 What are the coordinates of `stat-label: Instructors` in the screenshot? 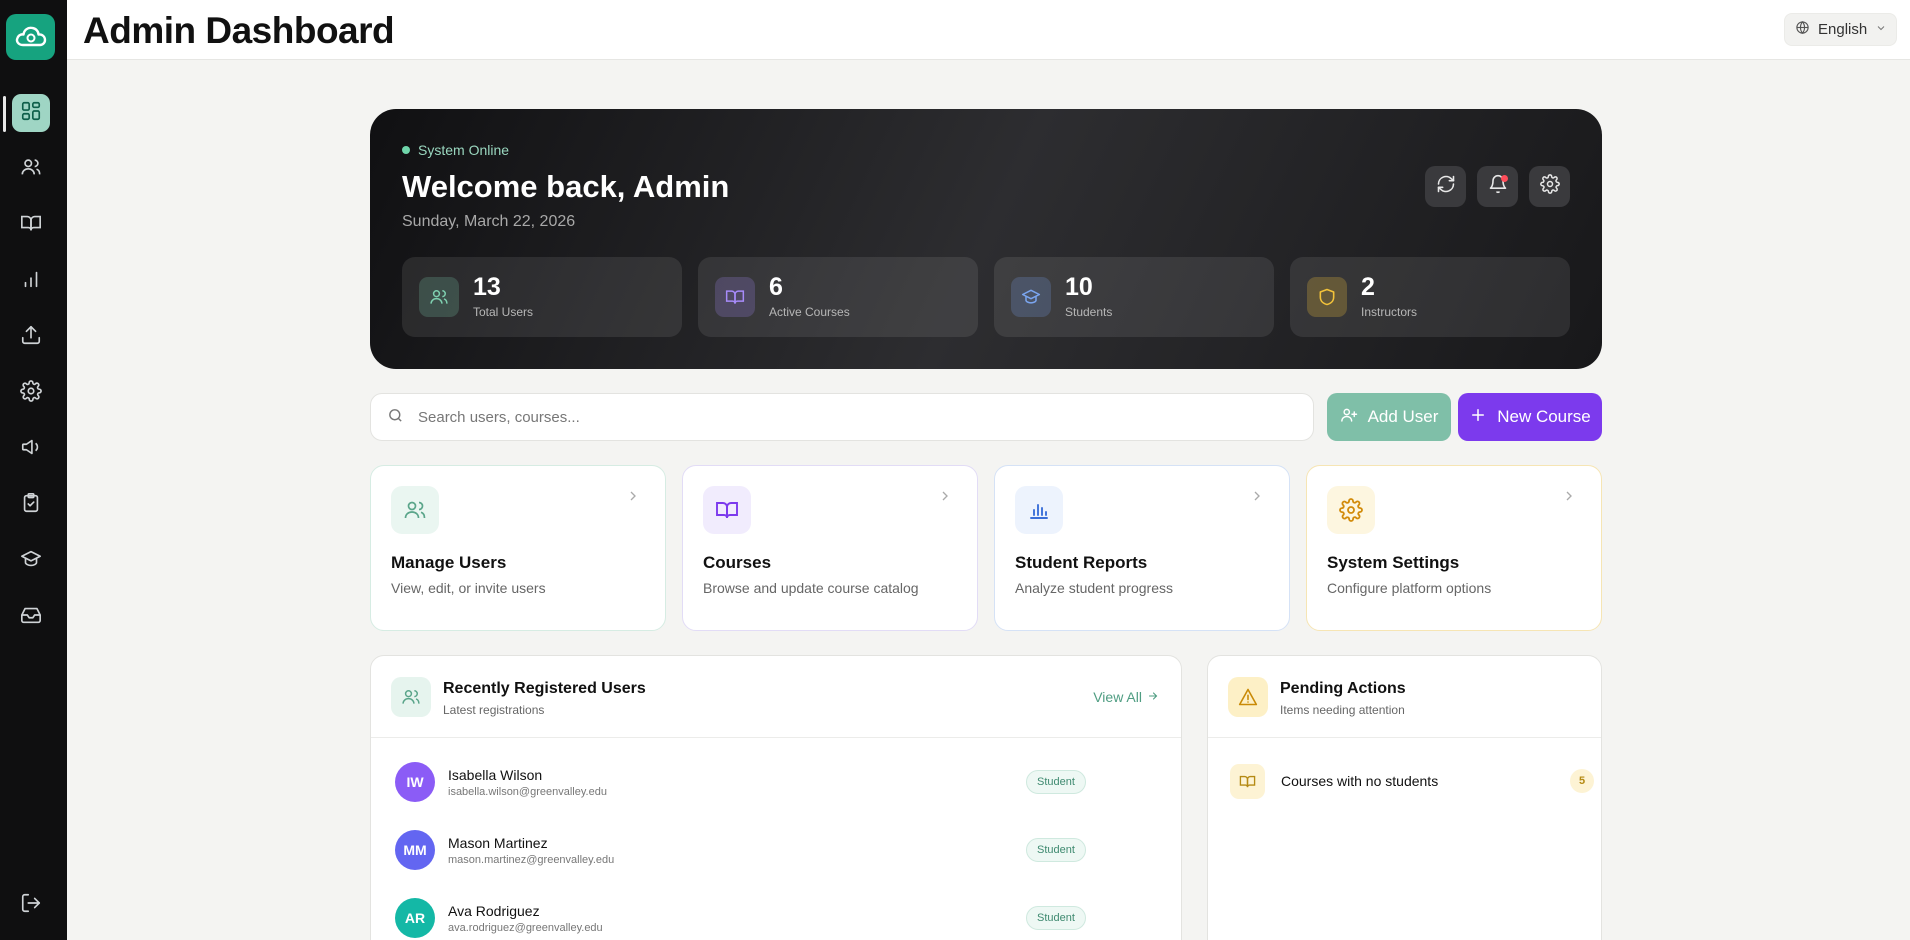 It's located at (1389, 312).